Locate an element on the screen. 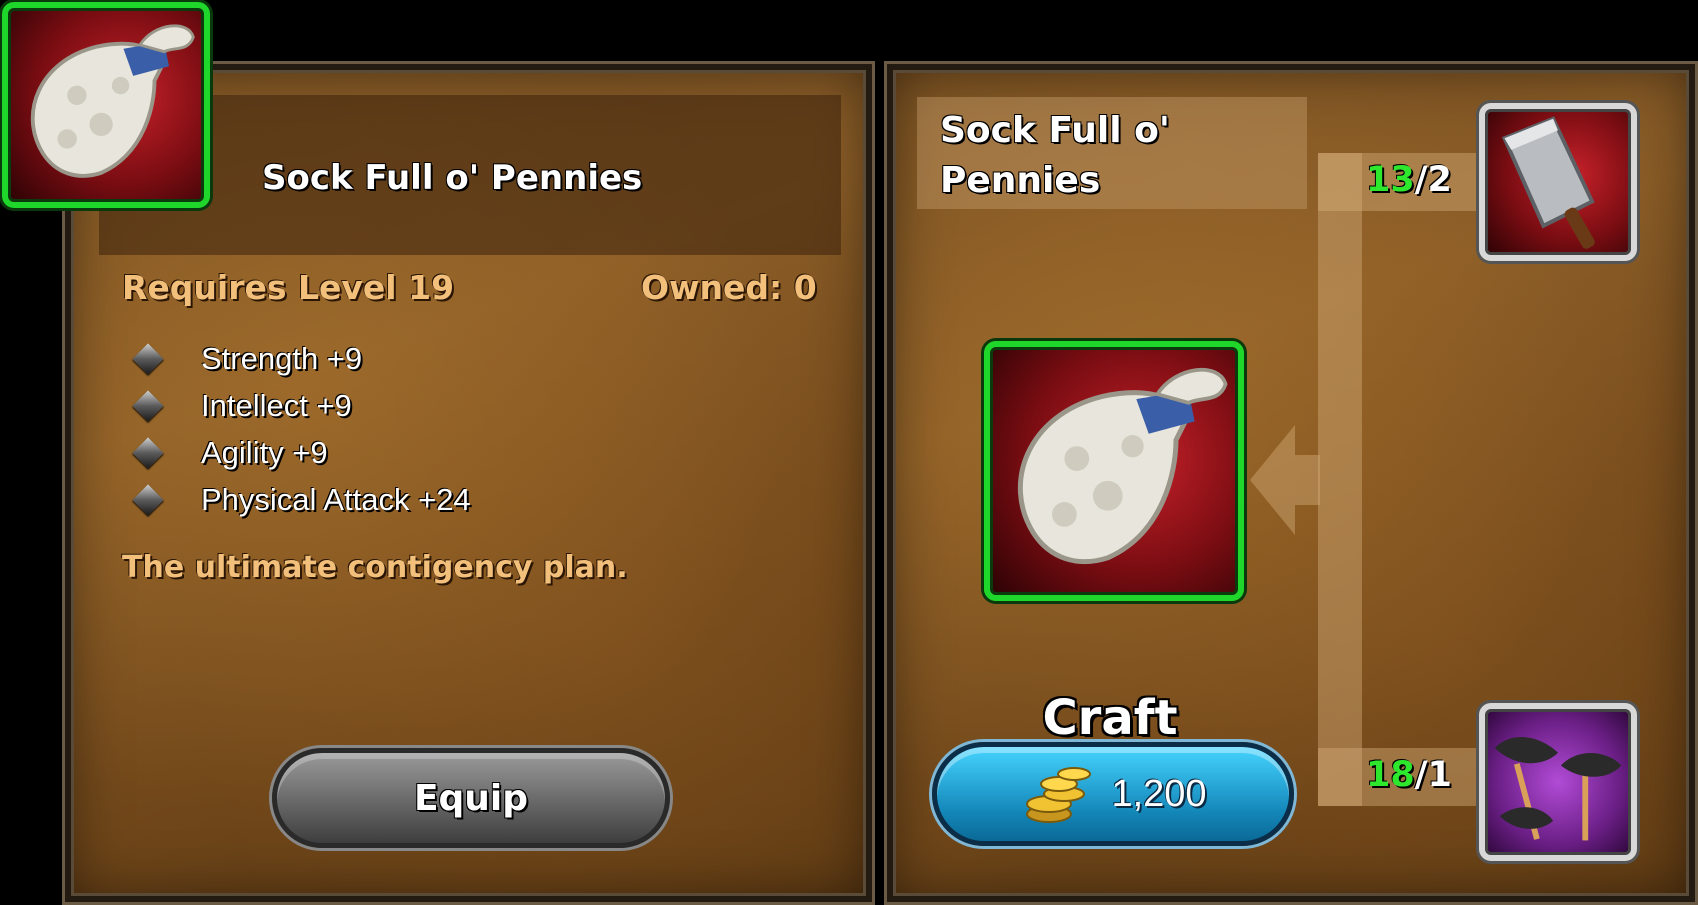 The width and height of the screenshot is (1698, 905). ingredient-count: 18/1 is located at coordinates (1409, 775).